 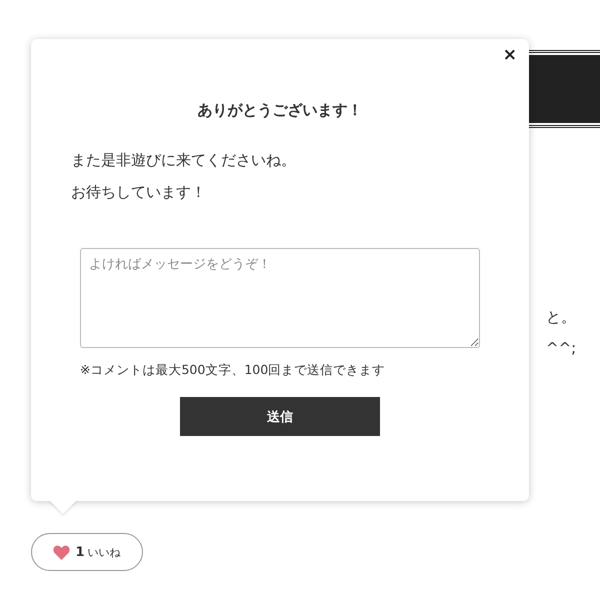 What do you see at coordinates (509, 55) in the screenshot?
I see `close-button: ×` at bounding box center [509, 55].